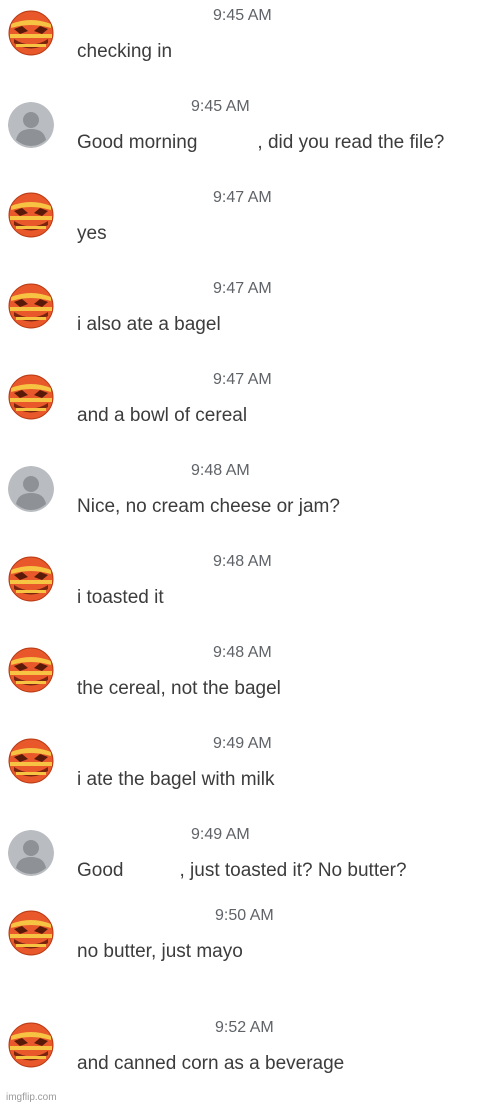 The width and height of the screenshot is (500, 1107). I want to click on chat-message: 9:47 AM yes, so click(250, 222).